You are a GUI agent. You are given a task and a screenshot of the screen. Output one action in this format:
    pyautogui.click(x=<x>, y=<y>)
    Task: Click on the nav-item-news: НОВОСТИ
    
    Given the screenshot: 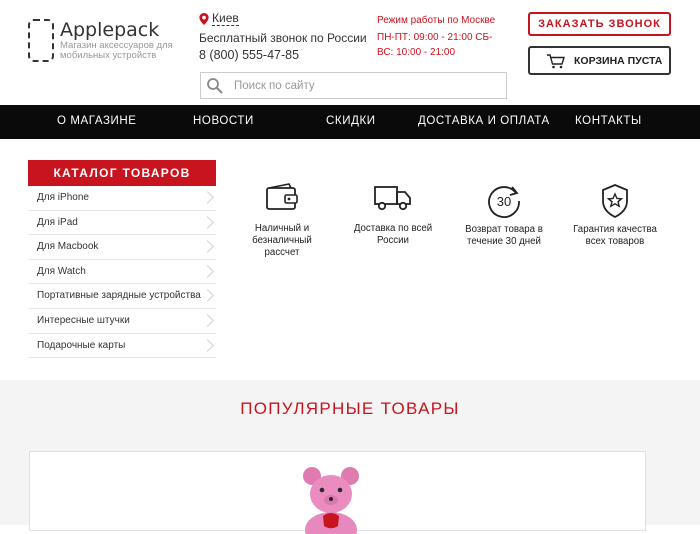 What is the action you would take?
    pyautogui.click(x=223, y=122)
    